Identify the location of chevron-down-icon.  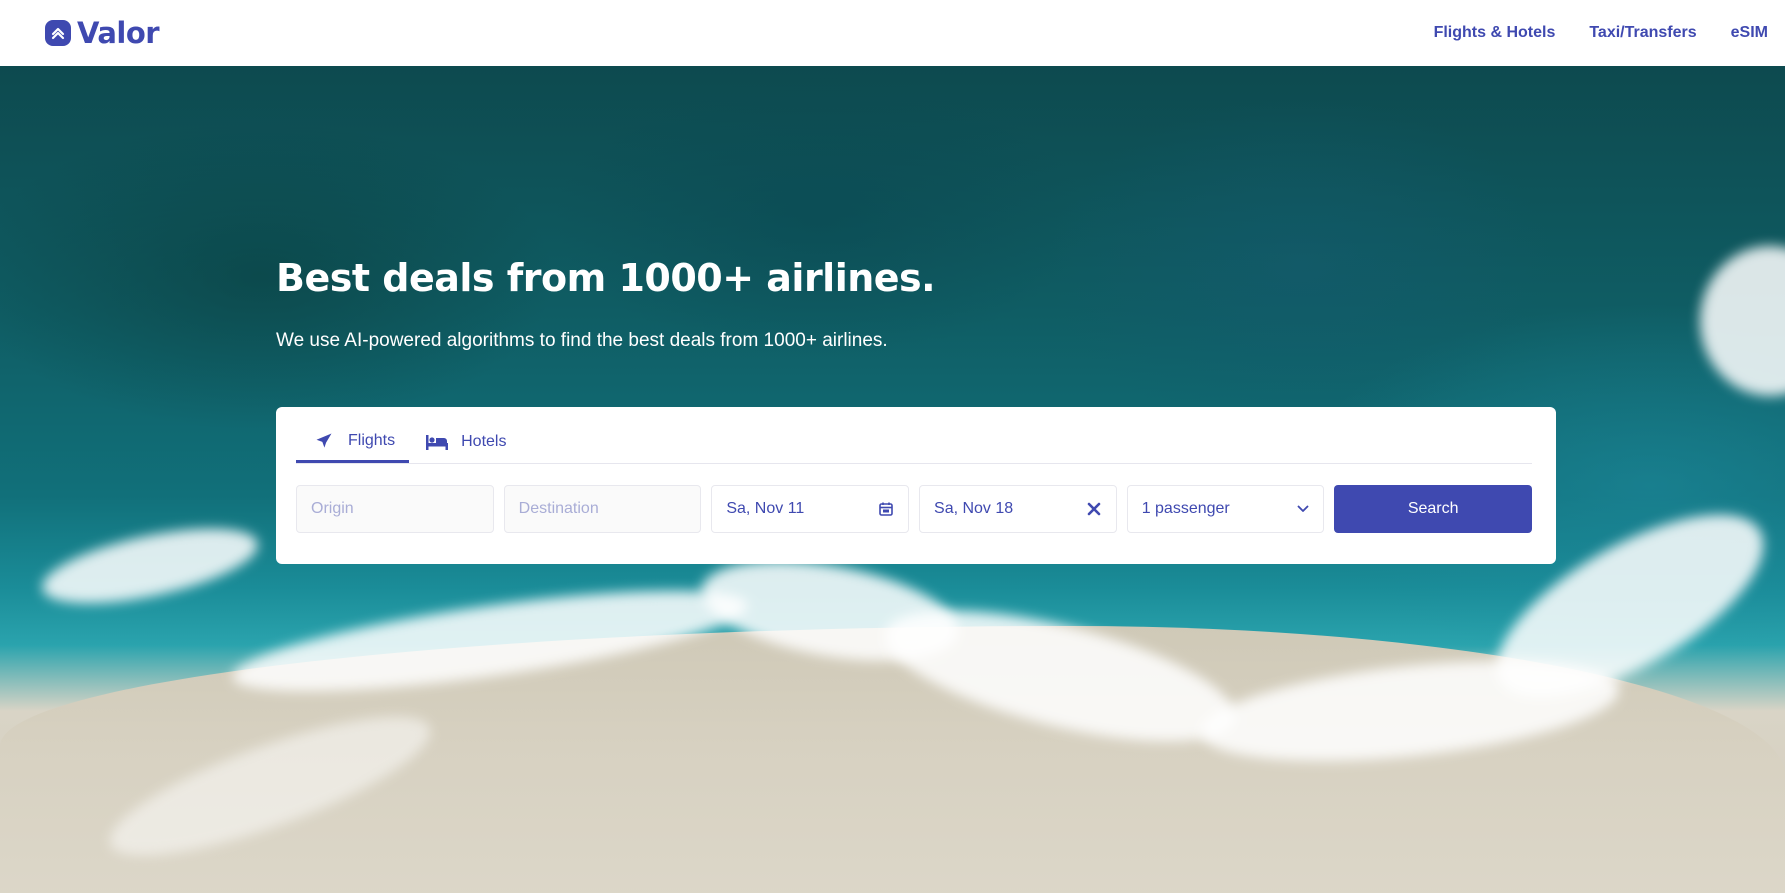
(1303, 509).